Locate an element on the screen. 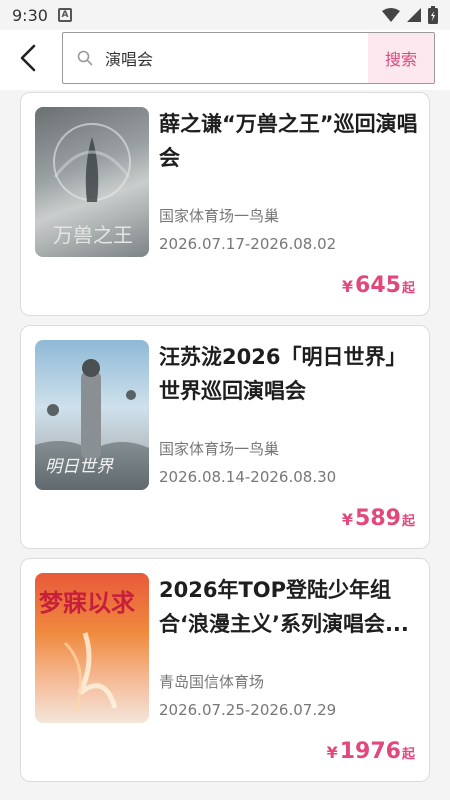  status-bar: 9:30 A is located at coordinates (225, 15).